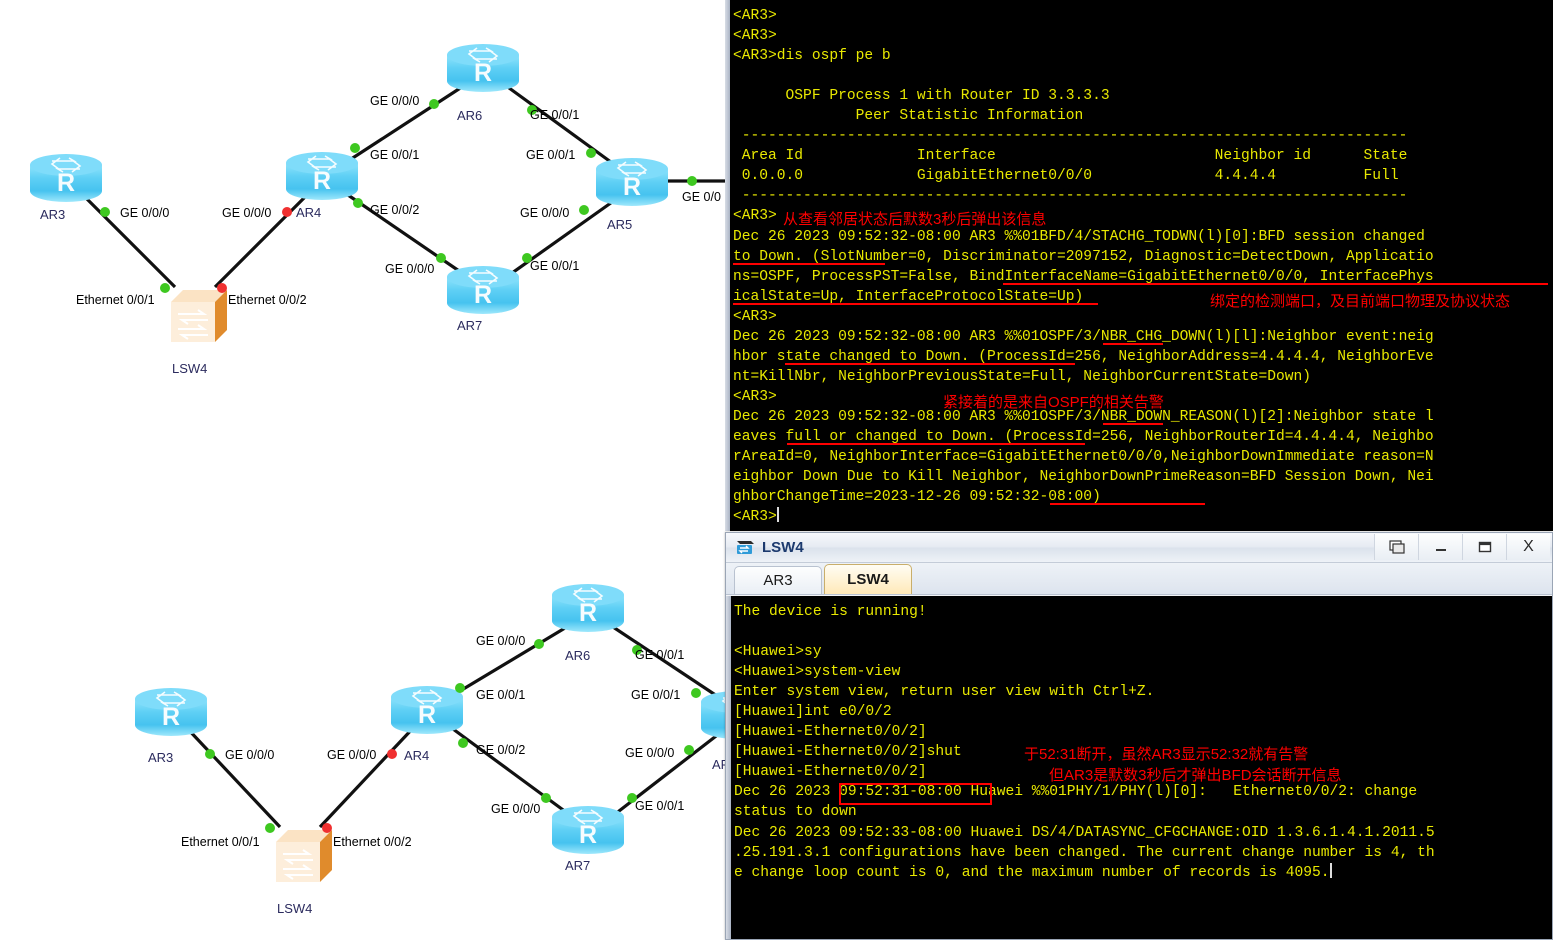  Describe the element at coordinates (1528, 547) in the screenshot. I see `close-button: X` at that location.